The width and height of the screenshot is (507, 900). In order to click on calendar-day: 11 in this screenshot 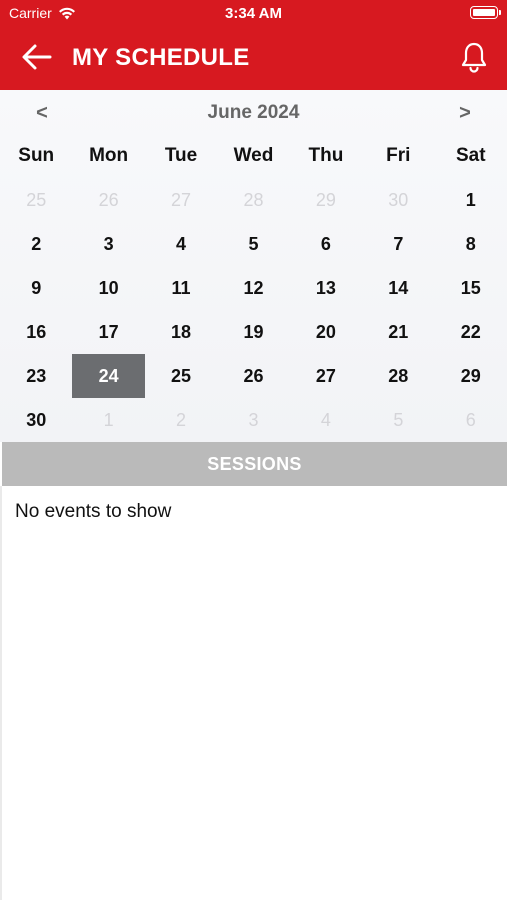, I will do `click(181, 288)`.